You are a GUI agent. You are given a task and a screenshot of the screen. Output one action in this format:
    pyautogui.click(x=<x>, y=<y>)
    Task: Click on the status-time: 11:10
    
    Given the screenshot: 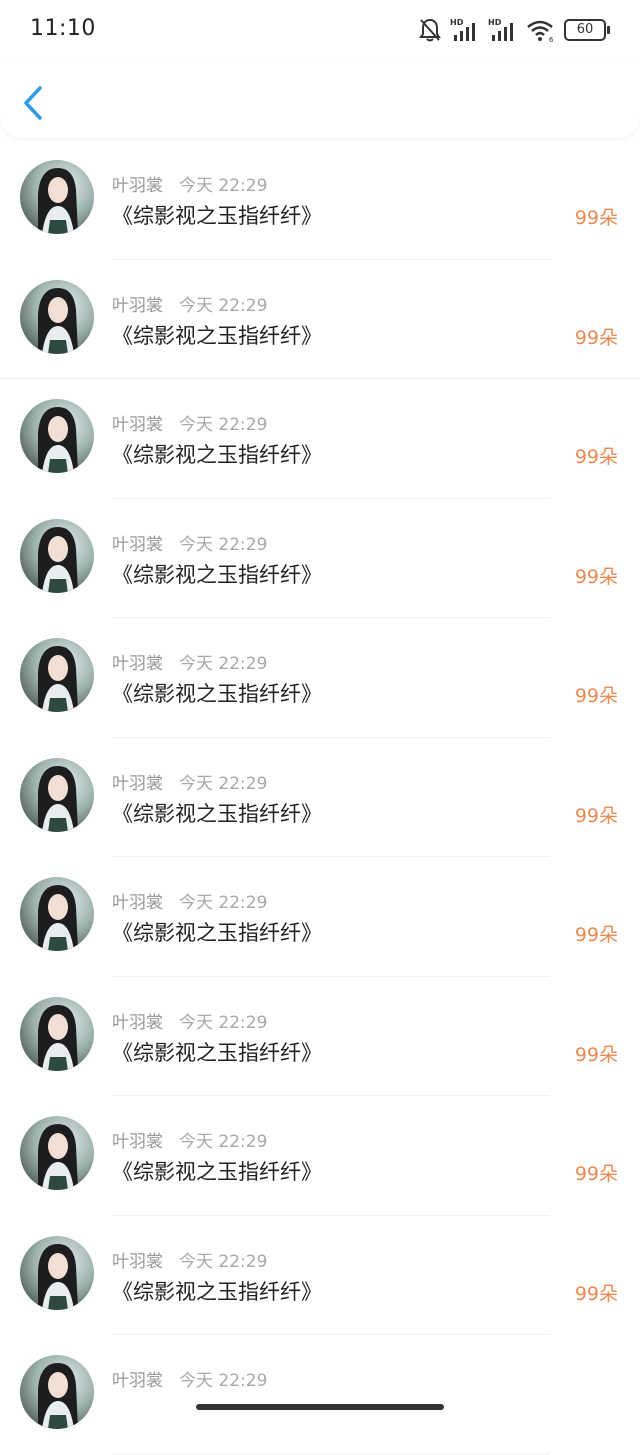 What is the action you would take?
    pyautogui.click(x=63, y=28)
    